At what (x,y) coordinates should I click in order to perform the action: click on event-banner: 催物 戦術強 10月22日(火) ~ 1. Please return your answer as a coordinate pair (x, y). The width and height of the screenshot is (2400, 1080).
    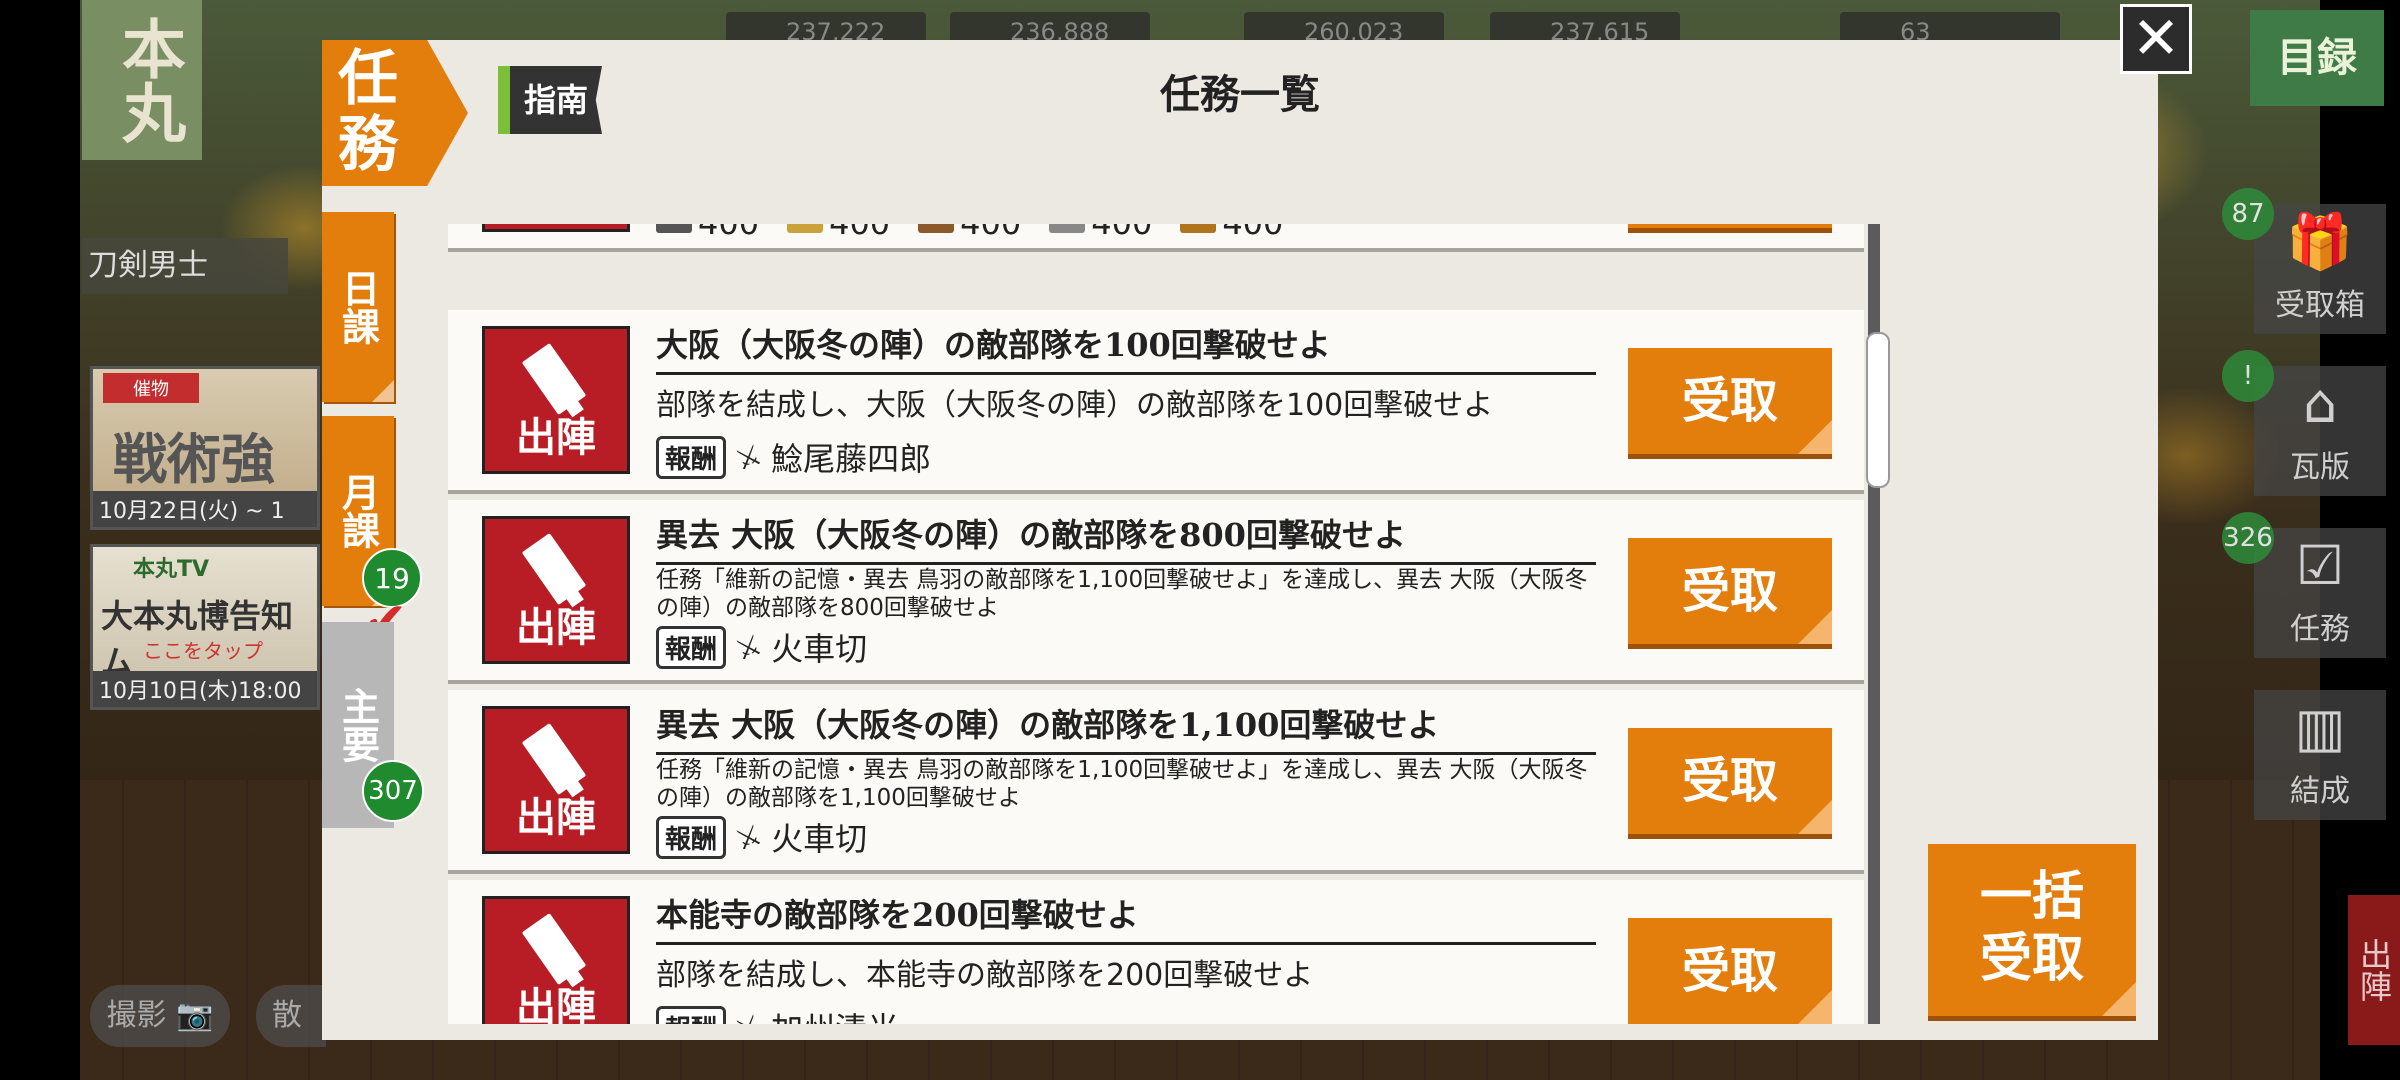
    Looking at the image, I should click on (205, 448).